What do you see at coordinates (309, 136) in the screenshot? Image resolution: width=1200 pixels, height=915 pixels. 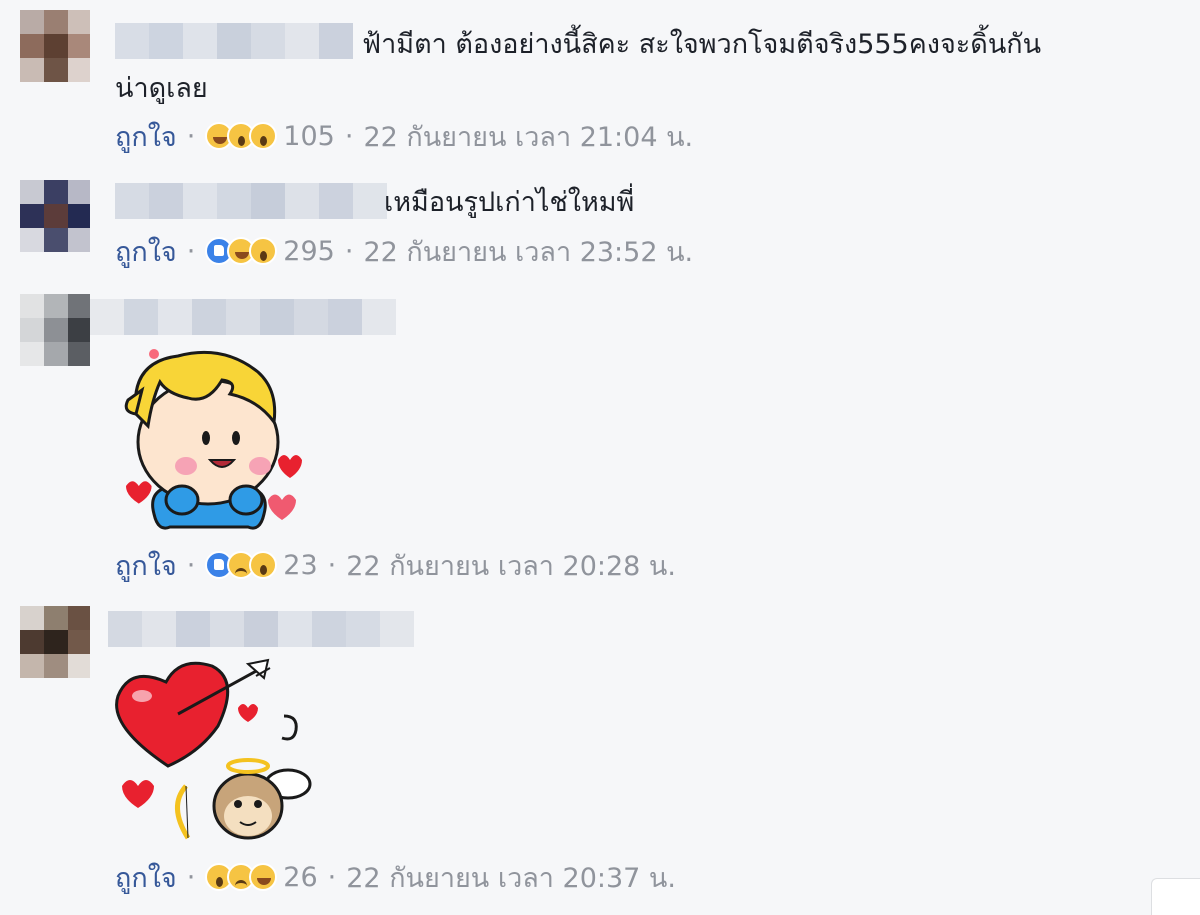 I see `reaction-count: 105` at bounding box center [309, 136].